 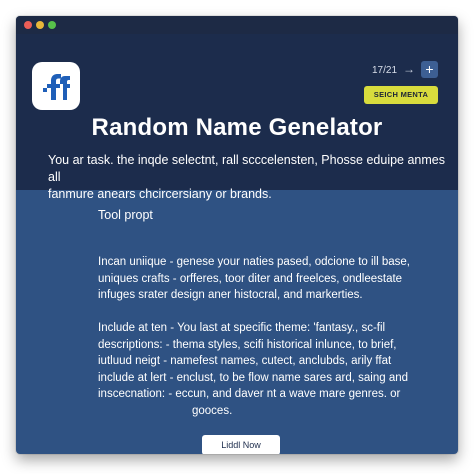 What do you see at coordinates (401, 95) in the screenshot?
I see `search-menu-button: SEICH MENTA` at bounding box center [401, 95].